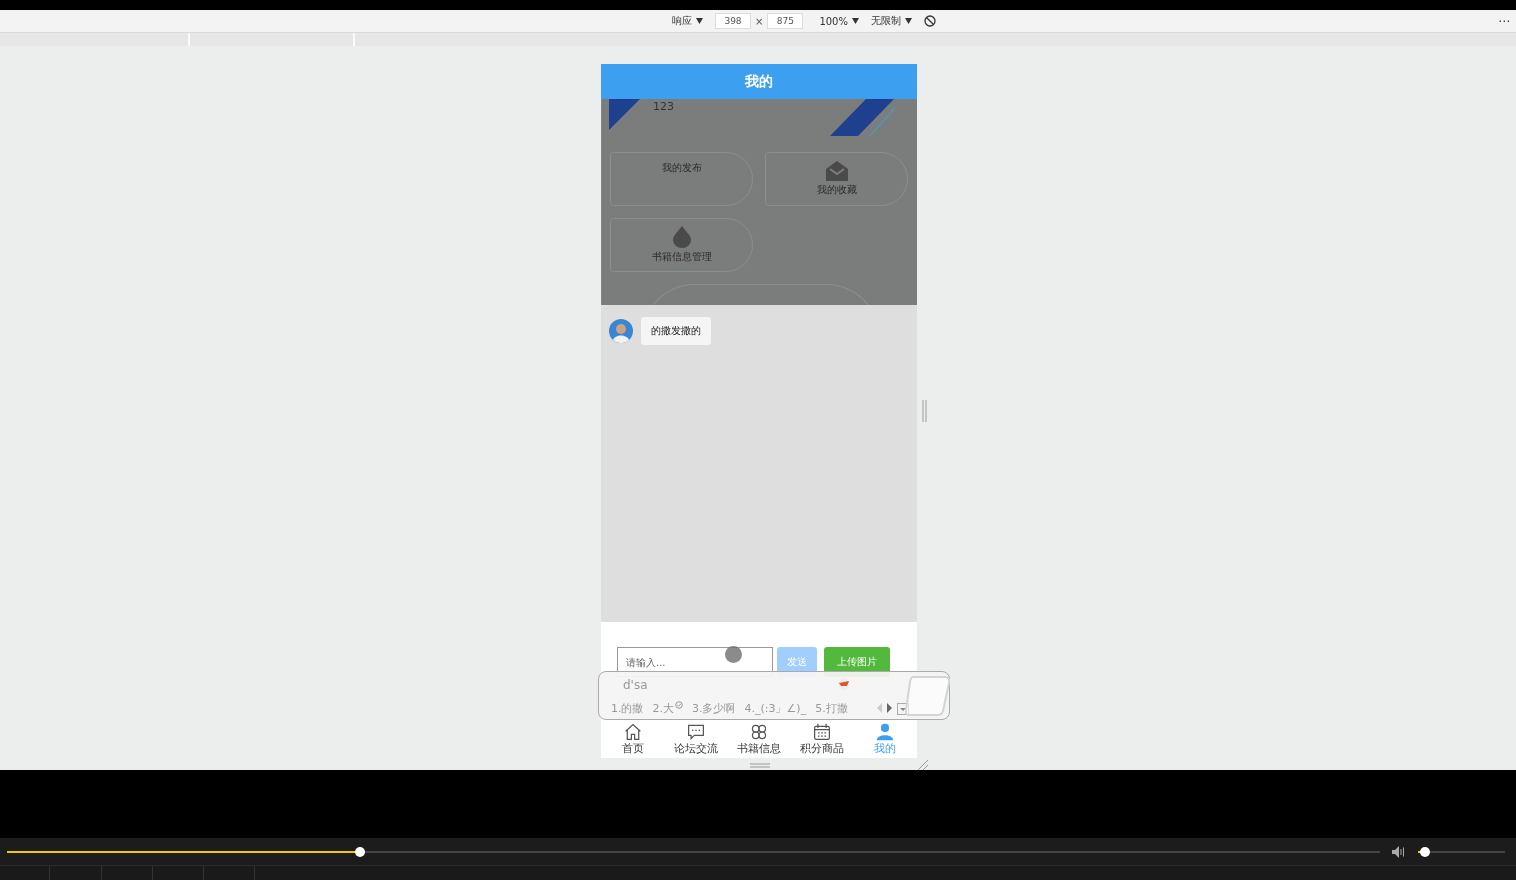 The height and width of the screenshot is (880, 1516). What do you see at coordinates (831, 708) in the screenshot?
I see `ime-candidate: 5.打撒` at bounding box center [831, 708].